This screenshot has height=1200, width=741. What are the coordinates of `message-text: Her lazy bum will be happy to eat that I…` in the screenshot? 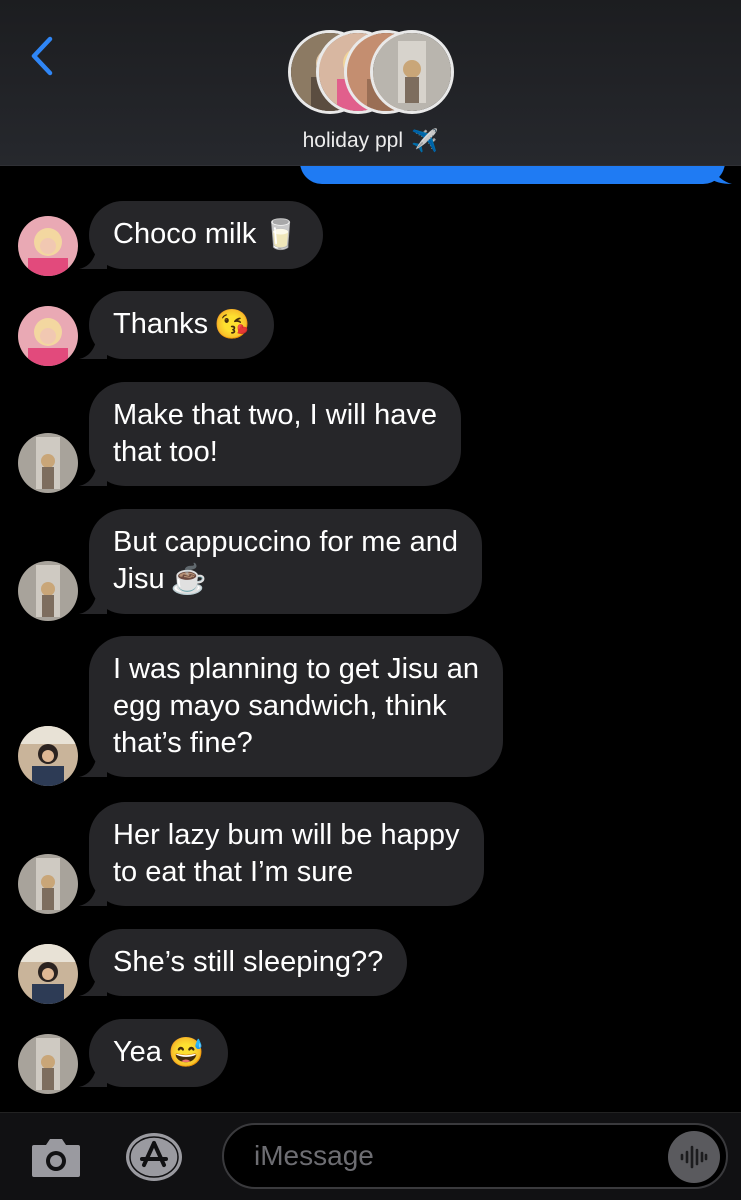 It's located at (286, 853).